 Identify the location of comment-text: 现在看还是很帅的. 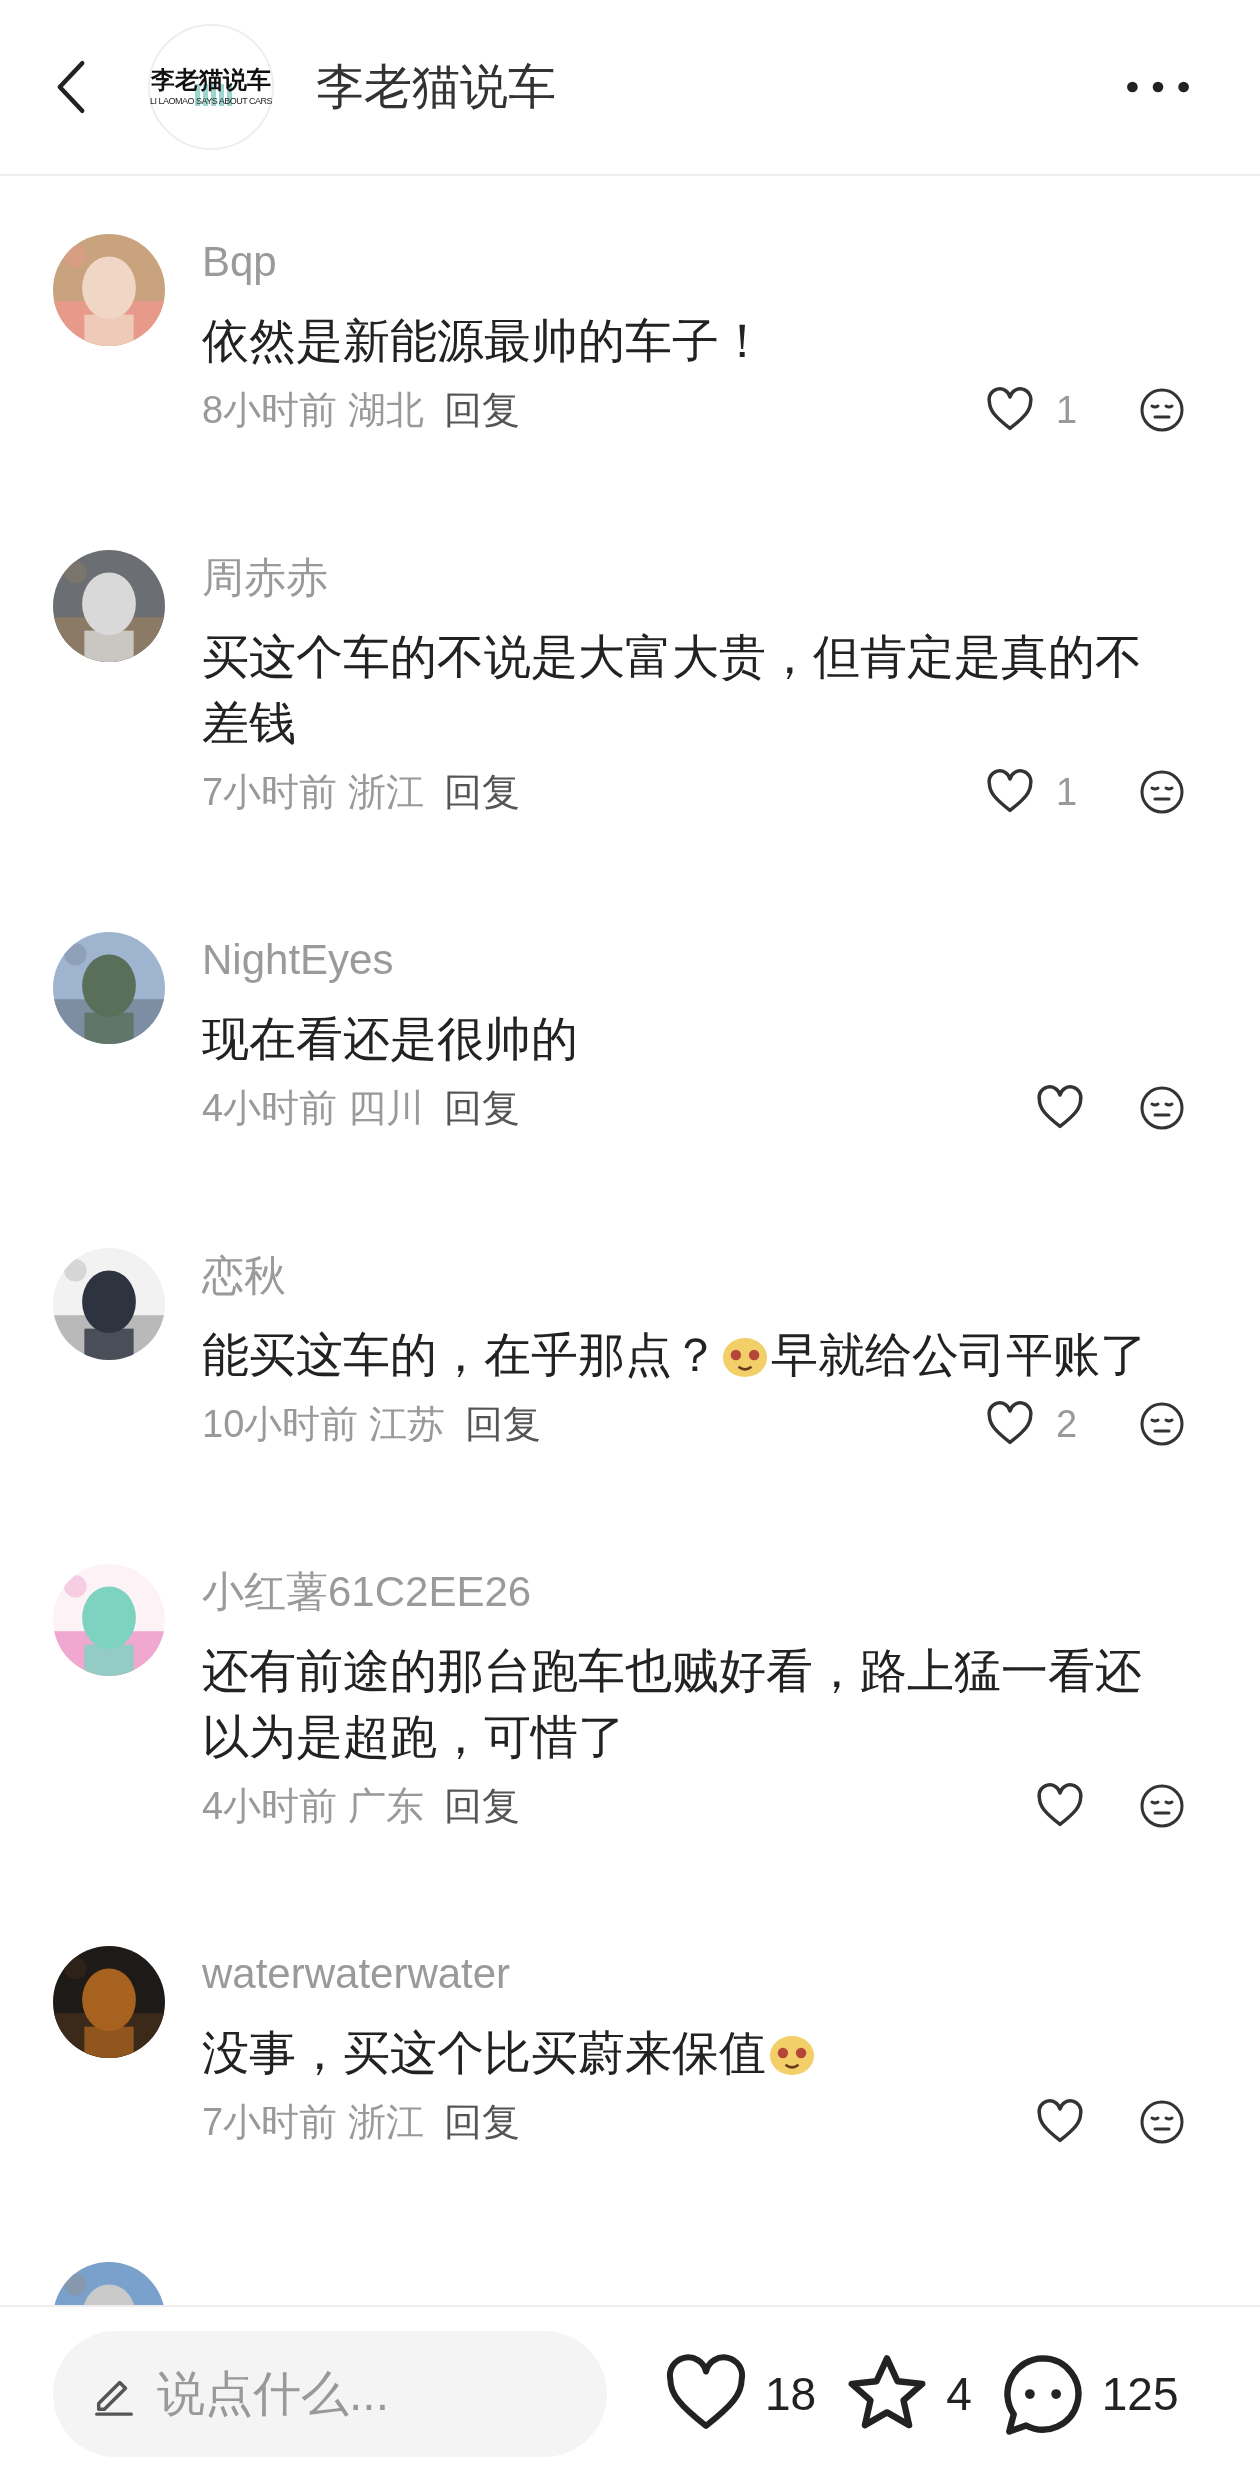
(390, 1039).